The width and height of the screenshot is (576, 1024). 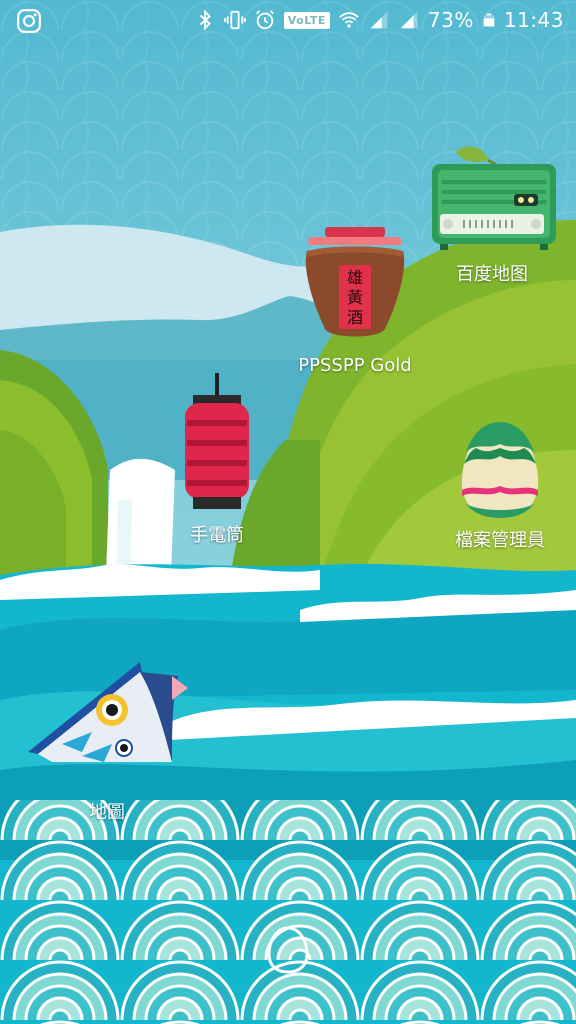 What do you see at coordinates (500, 470) in the screenshot?
I see `egg-icon` at bounding box center [500, 470].